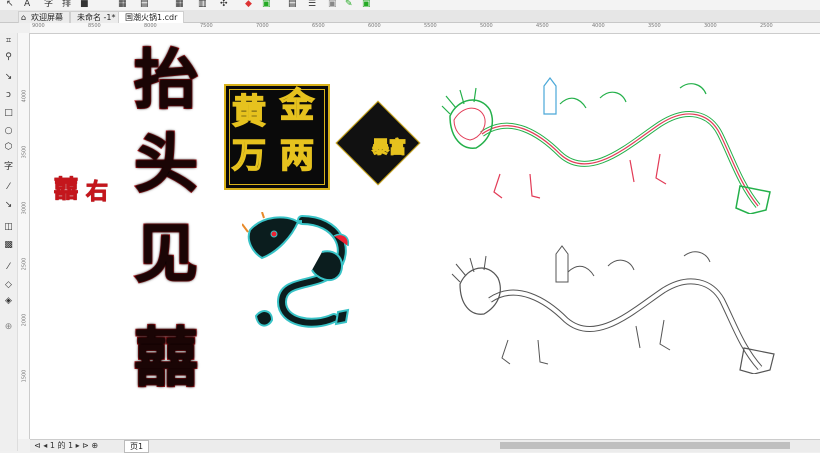  I want to click on horizontal-scrollbar, so click(645, 445).